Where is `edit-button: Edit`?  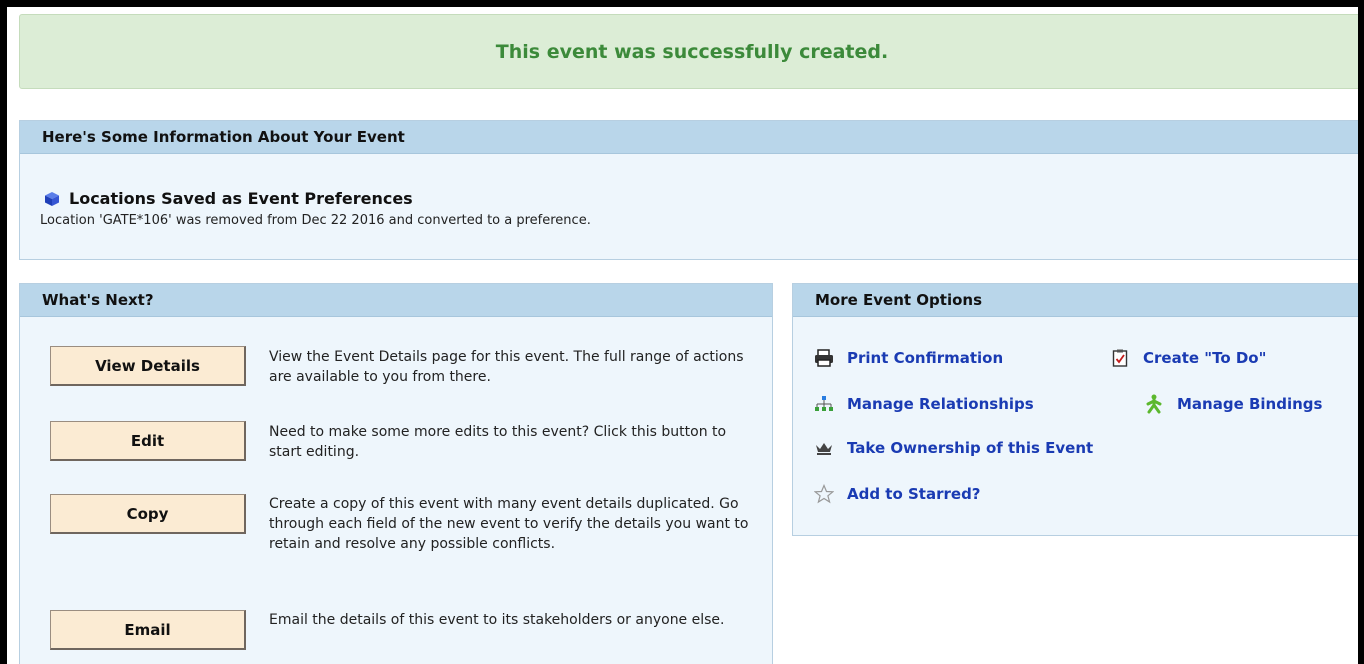 edit-button: Edit is located at coordinates (148, 441).